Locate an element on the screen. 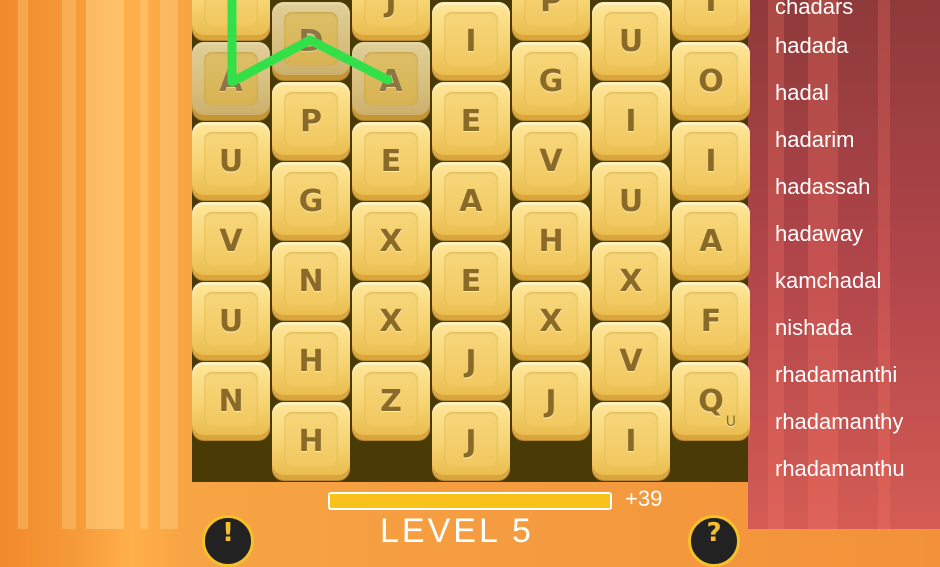 This screenshot has height=567, width=940. found-word: kamchadal is located at coordinates (828, 280).